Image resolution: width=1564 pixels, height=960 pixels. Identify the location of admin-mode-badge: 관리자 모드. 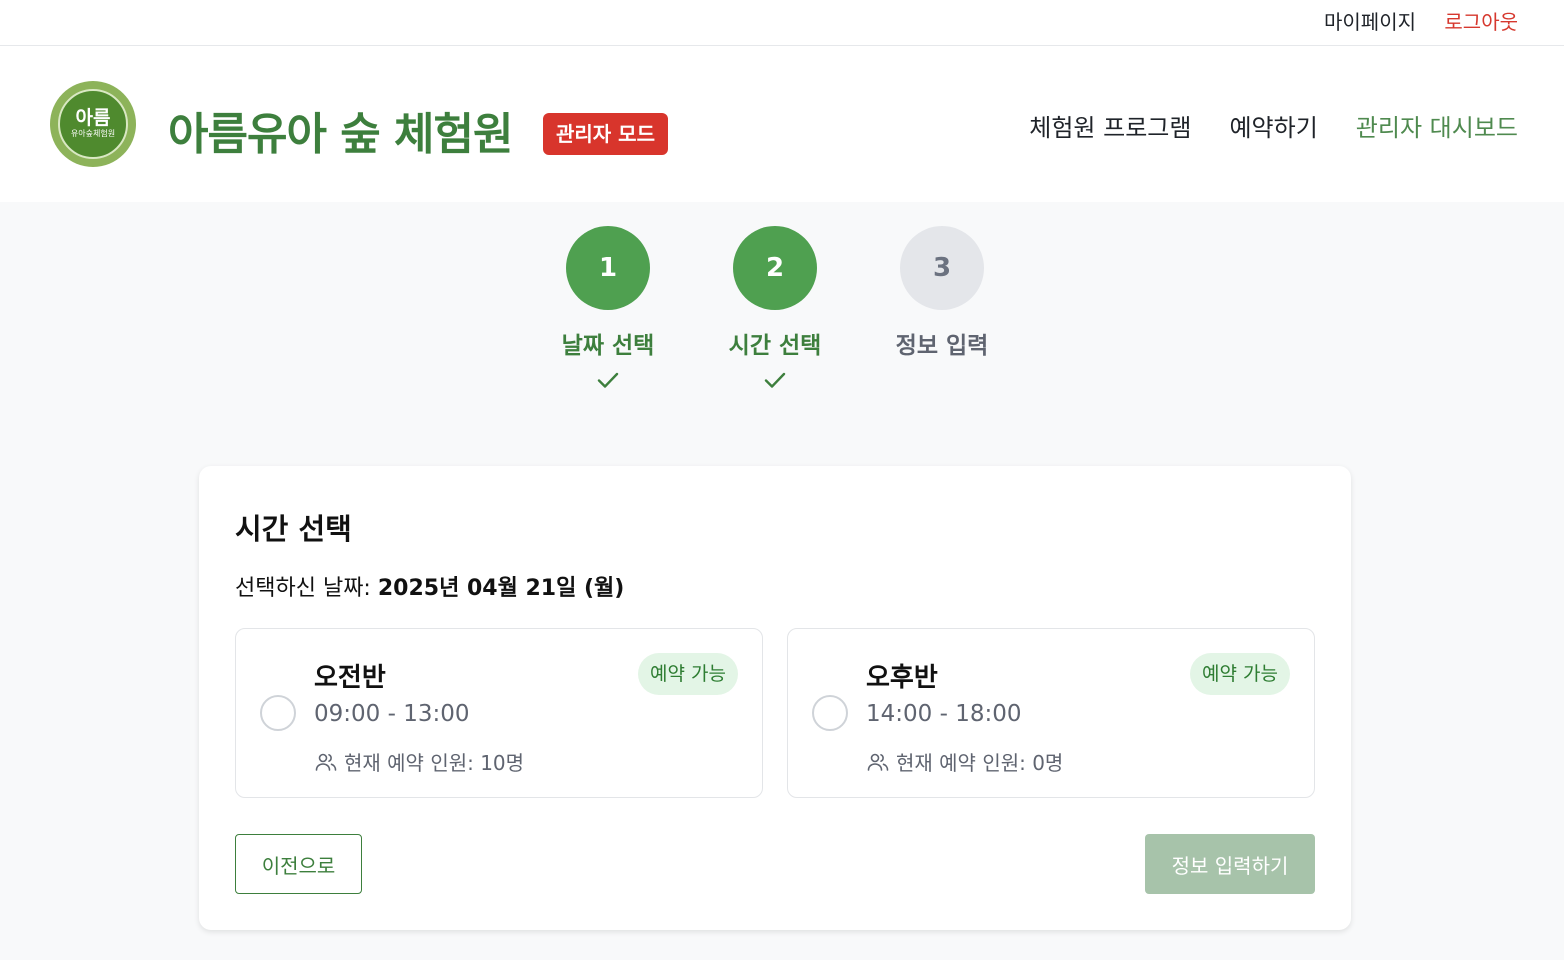
(605, 134).